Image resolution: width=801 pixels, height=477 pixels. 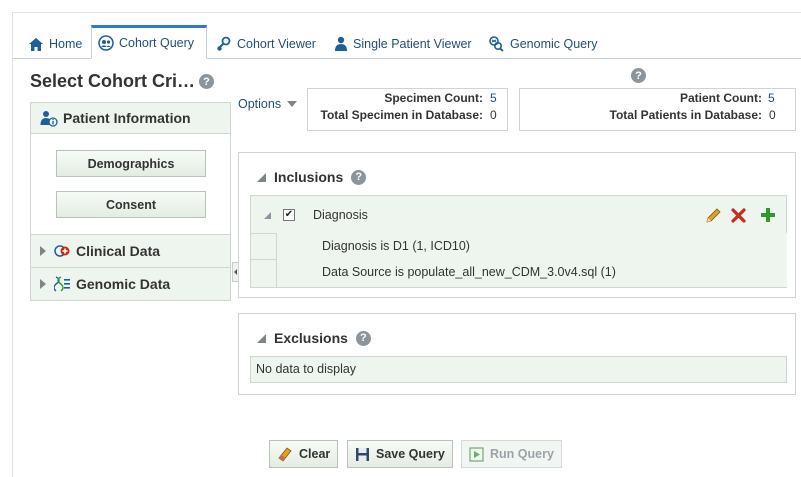 I want to click on specimen-count-value: 5, so click(x=493, y=98).